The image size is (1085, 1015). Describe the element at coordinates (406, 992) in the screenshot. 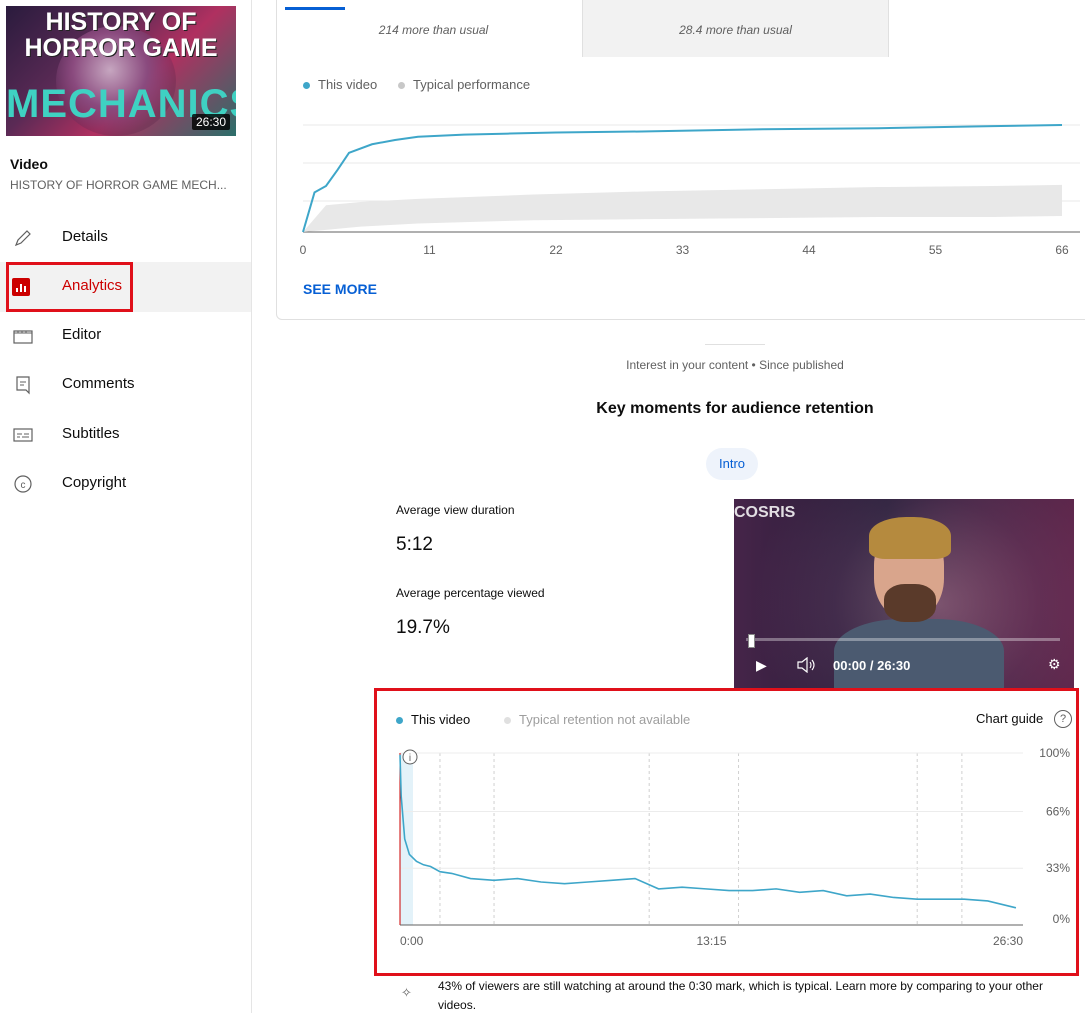

I see `sparkle-icon: ✧` at that location.